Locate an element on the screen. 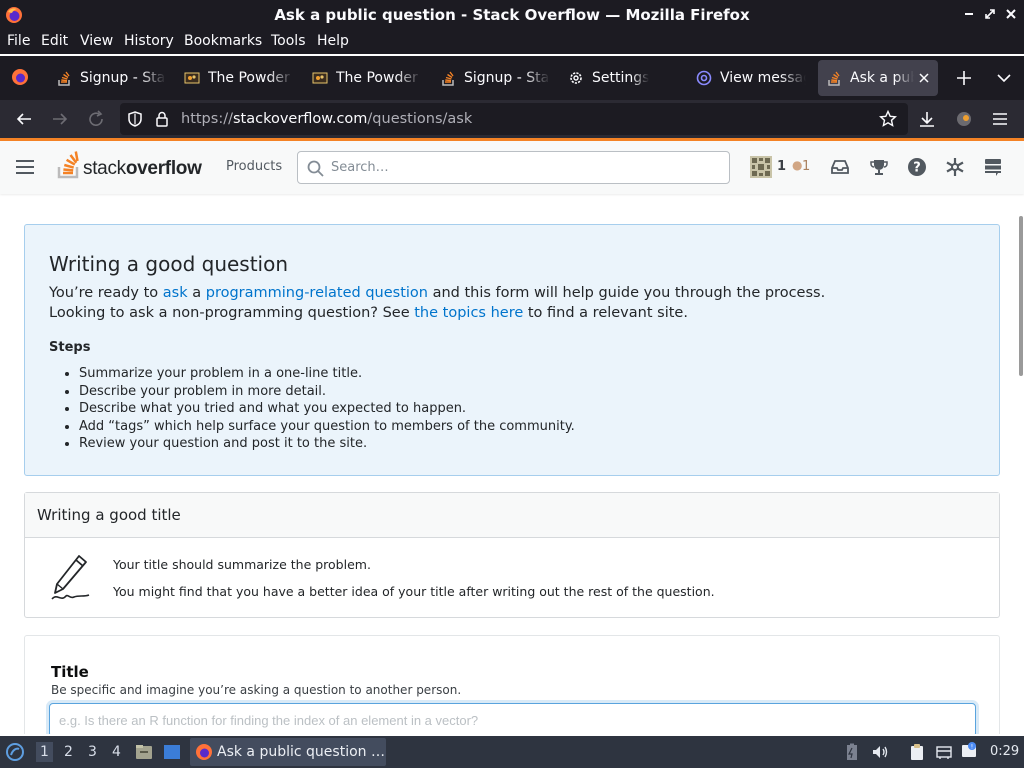 This screenshot has height=768, width=1024. mail-icon is located at coordinates (704, 78).